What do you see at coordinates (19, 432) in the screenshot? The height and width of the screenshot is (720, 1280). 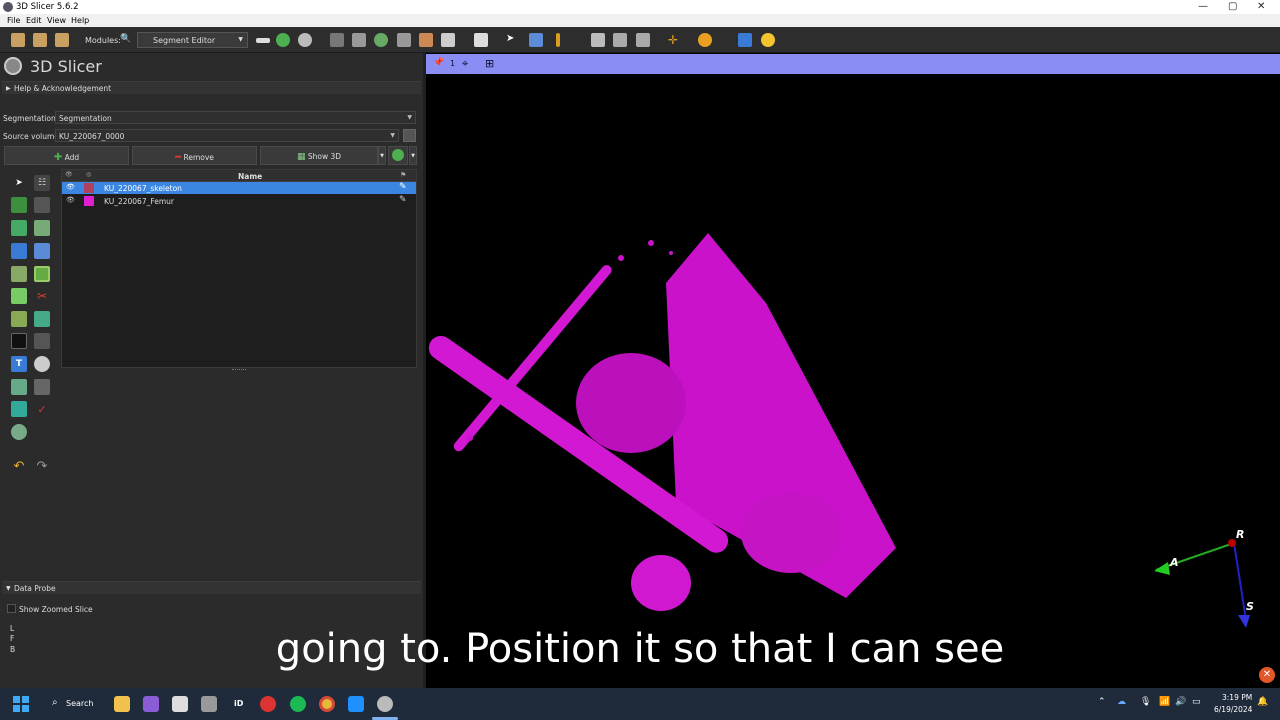 I see `split-volume-tool` at bounding box center [19, 432].